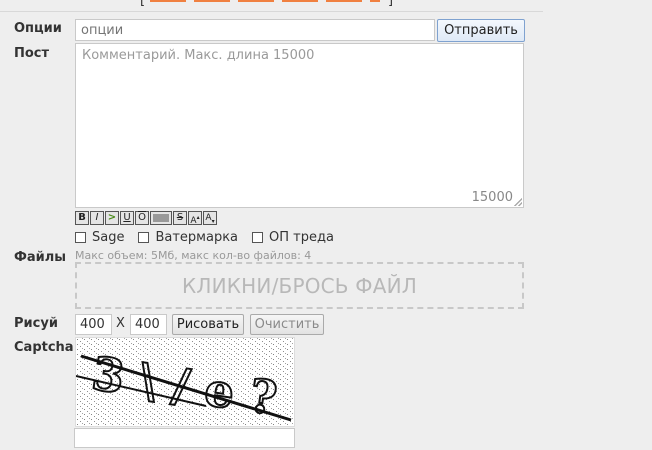  I want to click on draw-button: Рисовать, so click(208, 324).